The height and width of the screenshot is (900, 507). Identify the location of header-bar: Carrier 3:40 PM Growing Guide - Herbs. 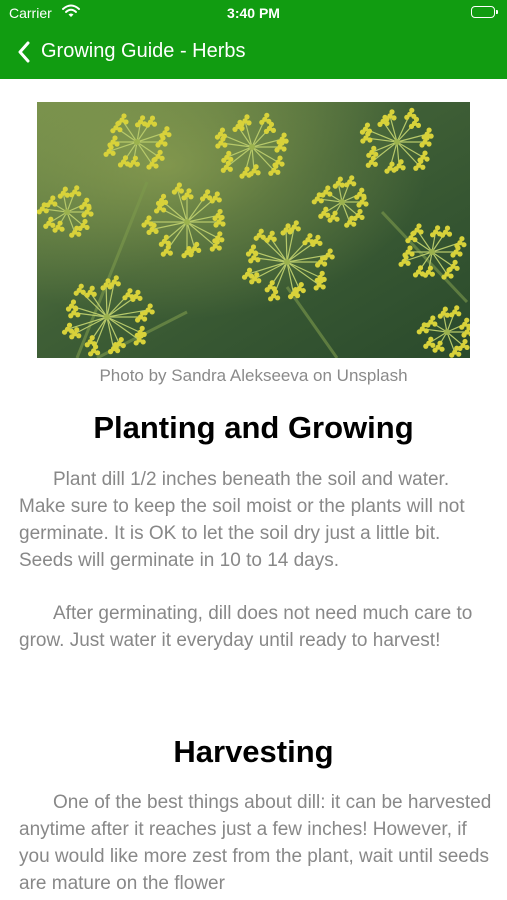
(253, 39).